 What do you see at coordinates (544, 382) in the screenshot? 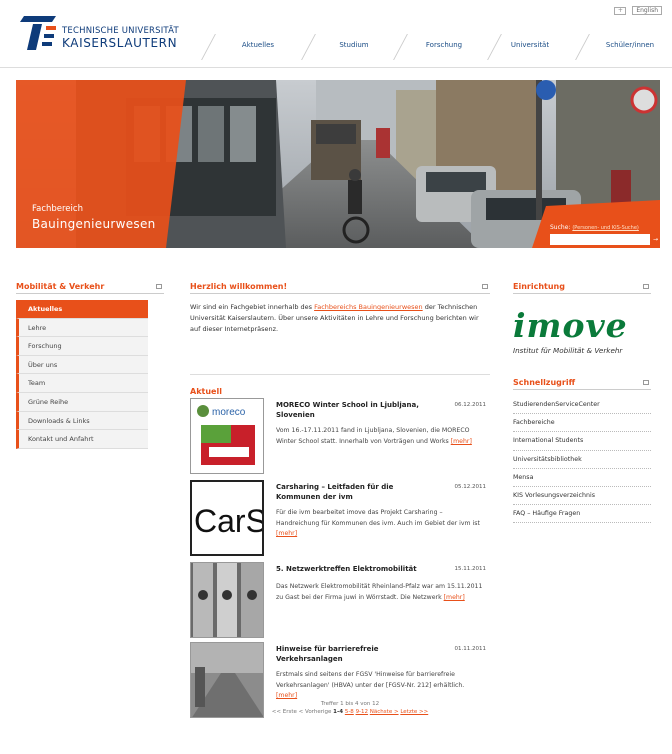
I see `quick-access-title: Schnellzugriff` at bounding box center [544, 382].